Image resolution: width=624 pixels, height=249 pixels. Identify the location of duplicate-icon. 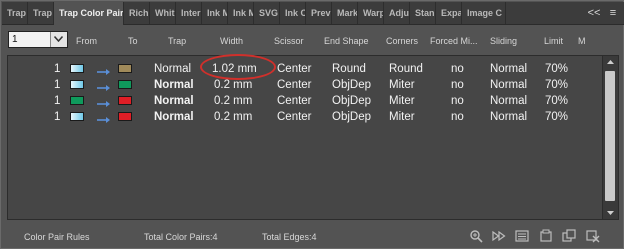
(569, 236).